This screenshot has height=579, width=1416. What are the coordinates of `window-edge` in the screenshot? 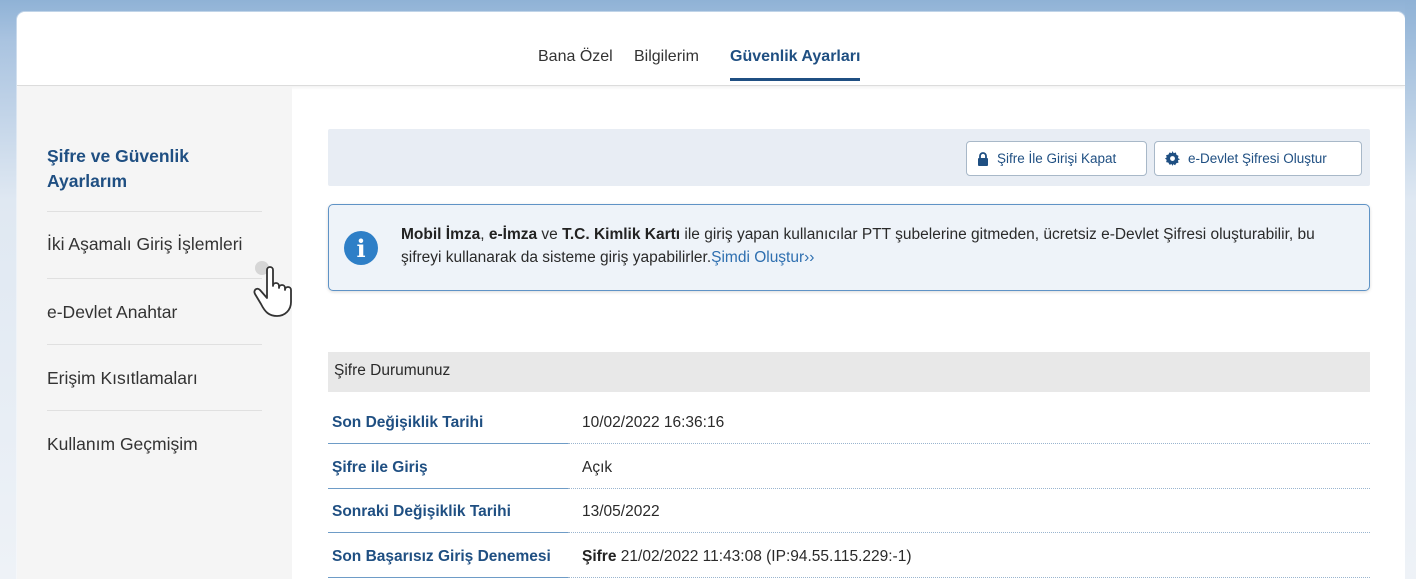 It's located at (1410, 289).